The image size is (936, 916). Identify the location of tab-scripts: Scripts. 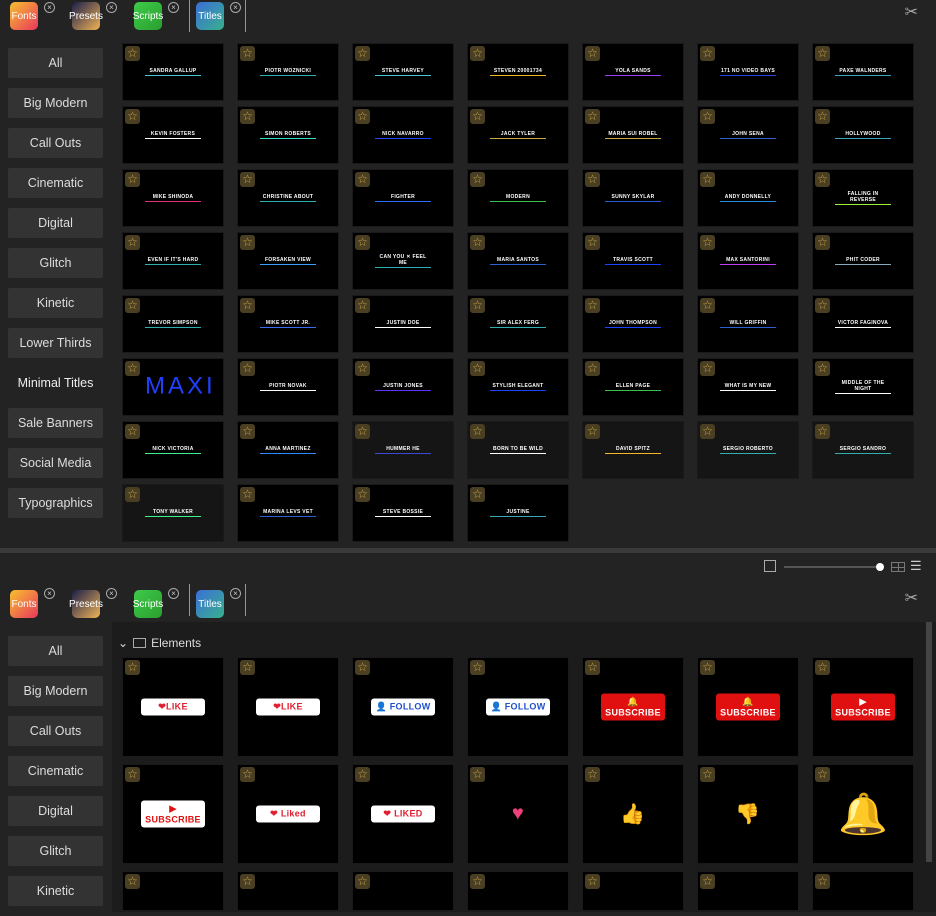
(148, 16).